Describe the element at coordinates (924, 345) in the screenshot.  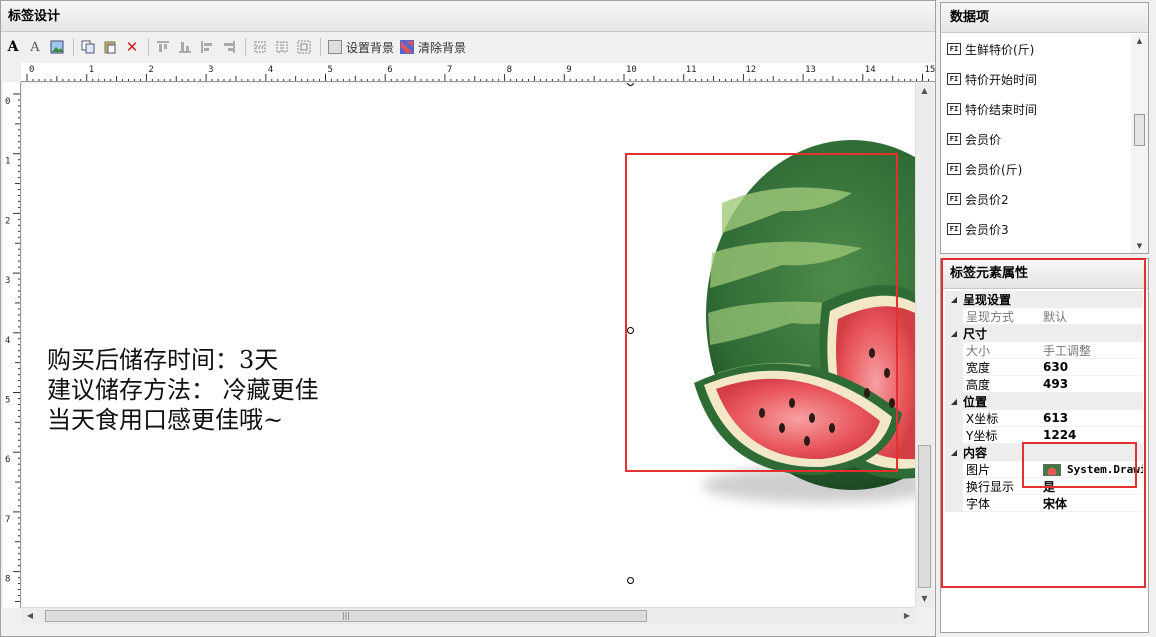
I see `canvas-vertical-scrollbar: ▲ ▼` at that location.